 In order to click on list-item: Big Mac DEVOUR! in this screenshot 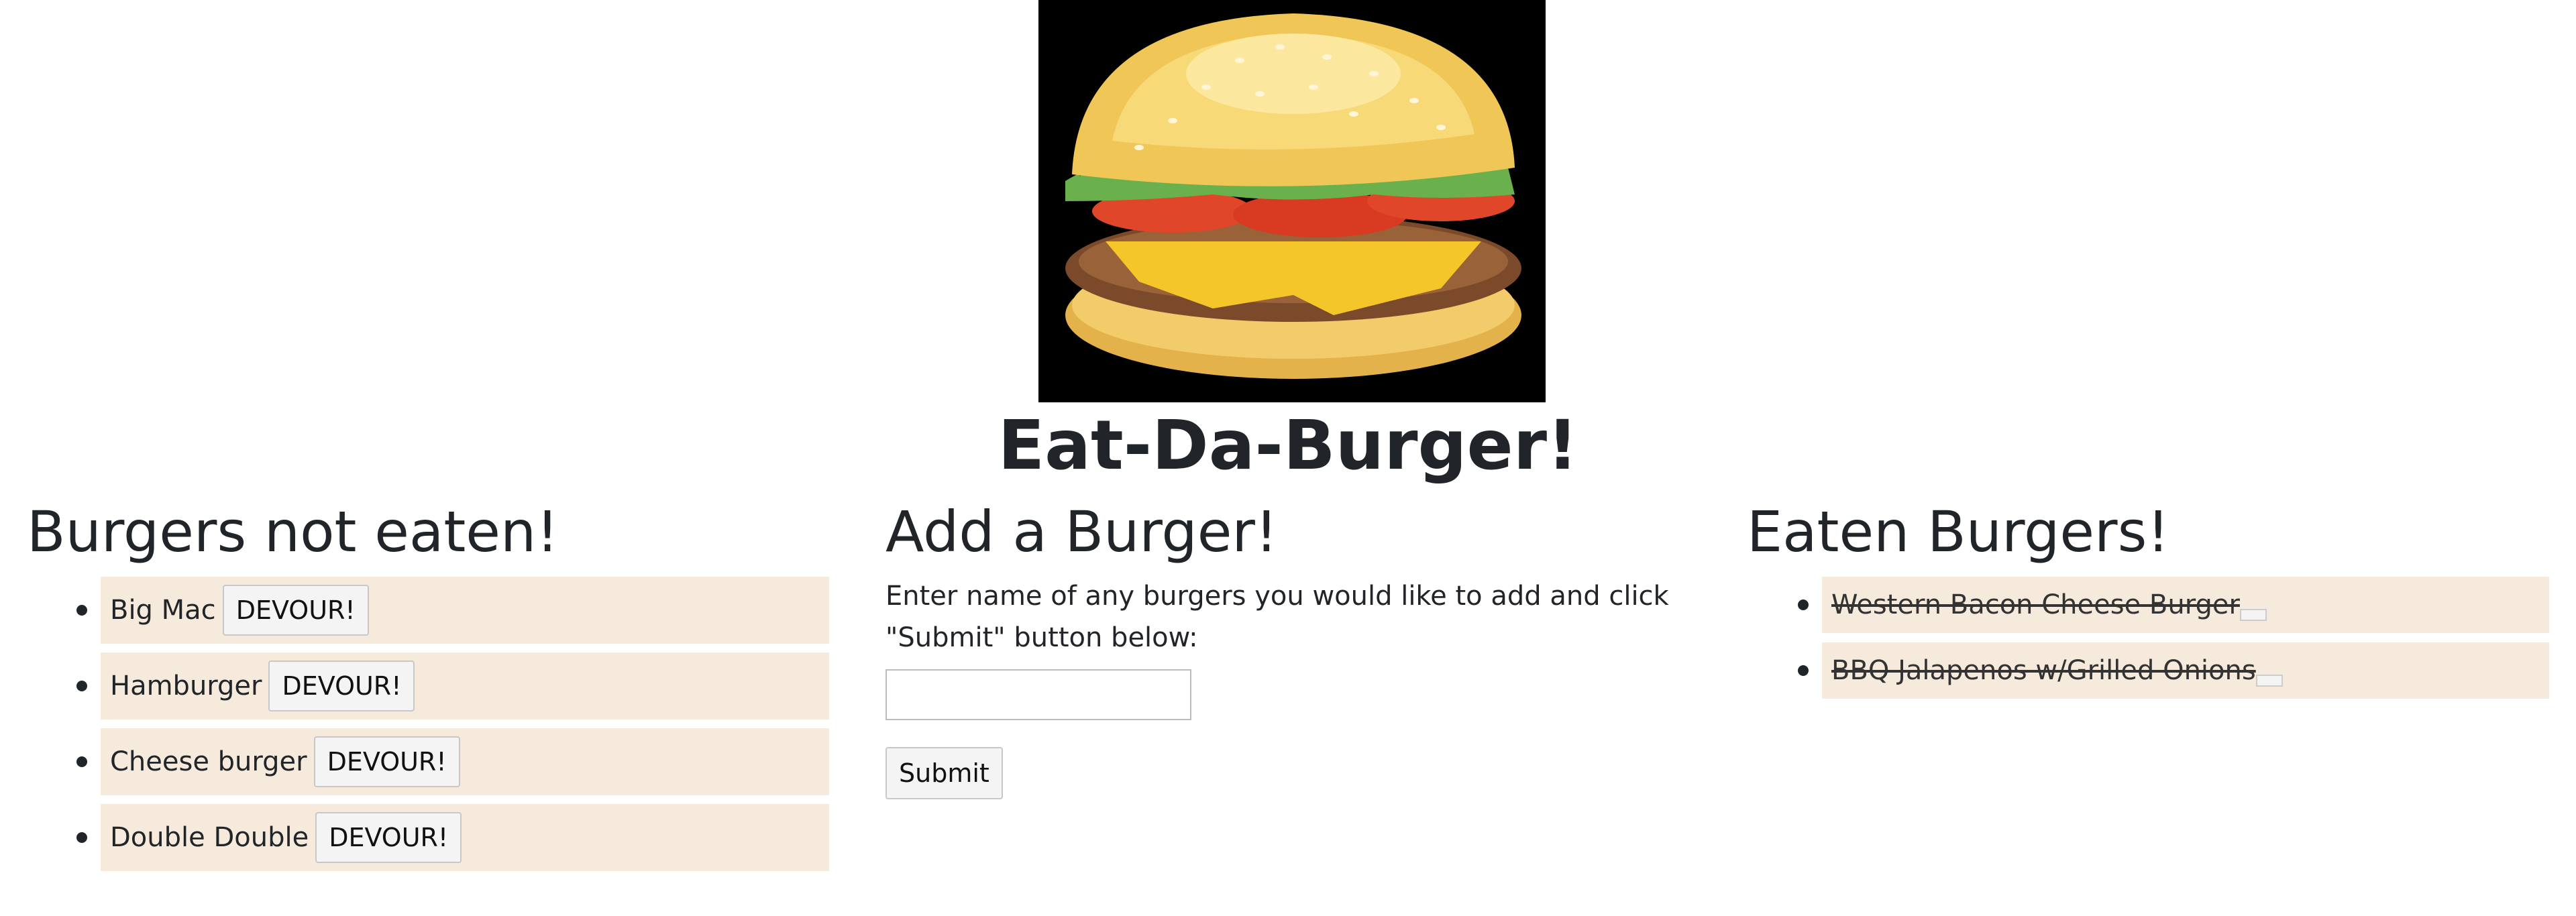, I will do `click(452, 610)`.